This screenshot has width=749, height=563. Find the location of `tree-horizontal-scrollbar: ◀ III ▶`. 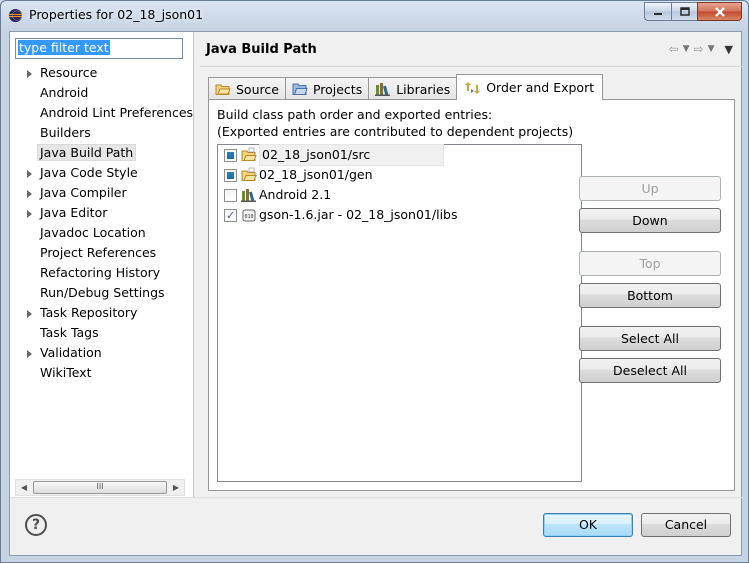

tree-horizontal-scrollbar: ◀ III ▶ is located at coordinates (100, 487).